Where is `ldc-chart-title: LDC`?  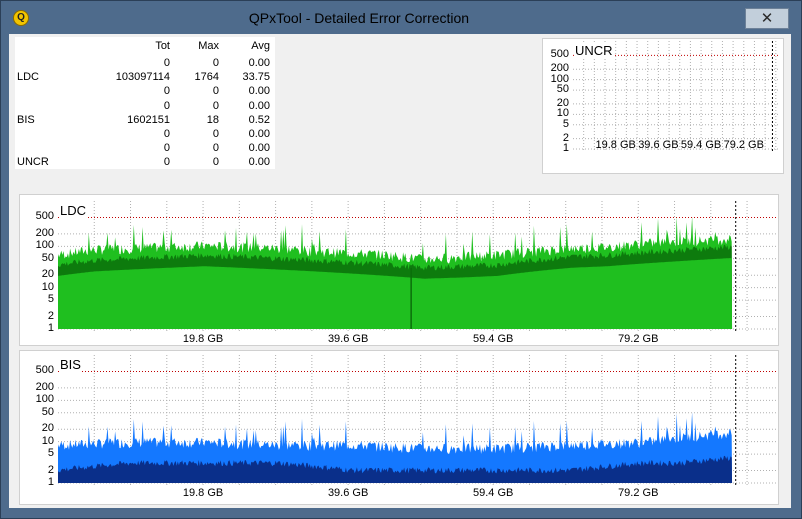 ldc-chart-title: LDC is located at coordinates (73, 210).